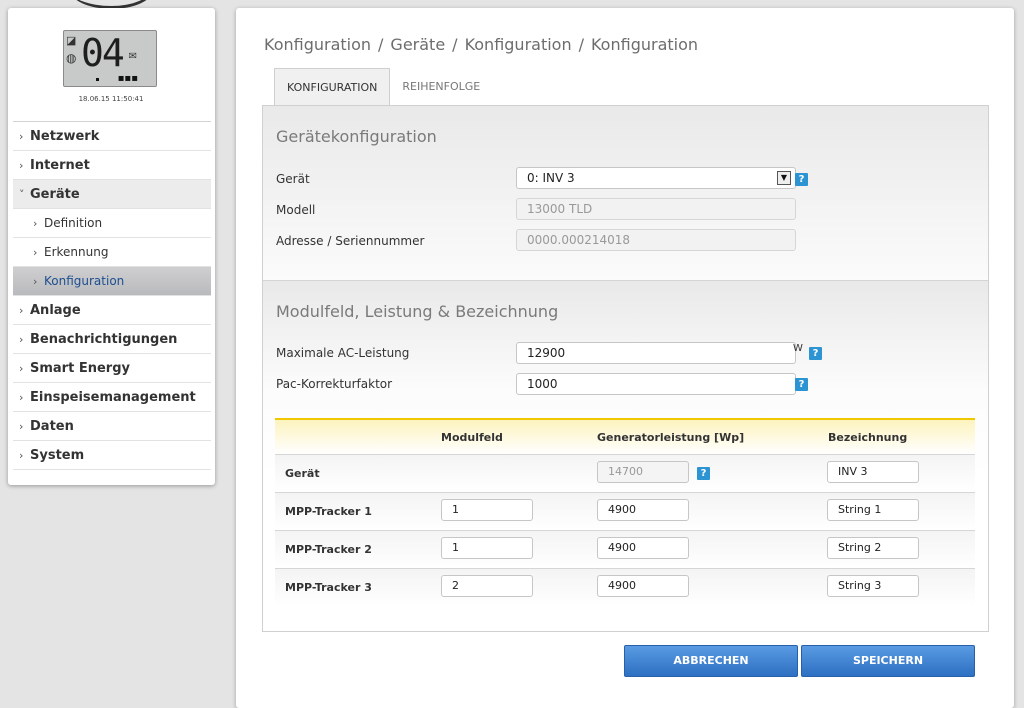 The image size is (1024, 708). Describe the element at coordinates (132, 56) in the screenshot. I see `mail-icon: ✉` at that location.